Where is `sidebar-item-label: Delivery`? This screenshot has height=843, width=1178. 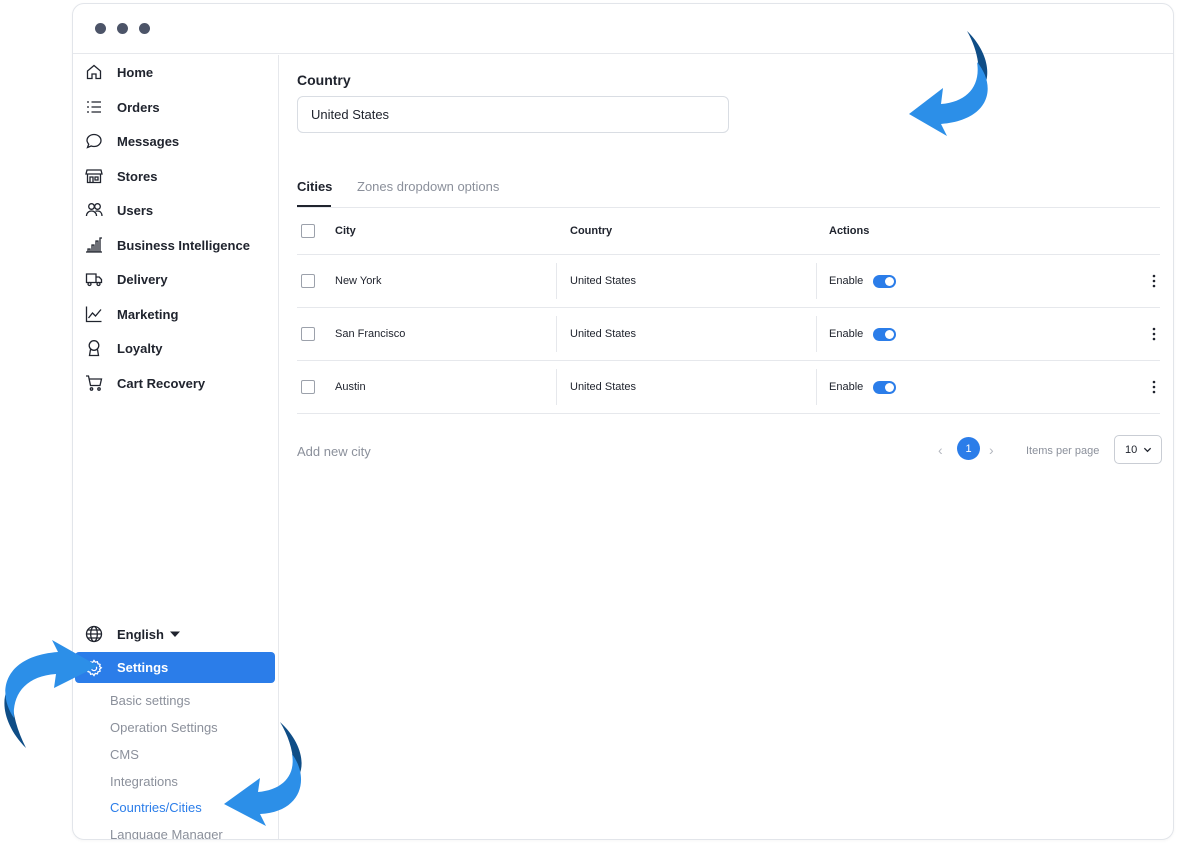
sidebar-item-label: Delivery is located at coordinates (142, 279).